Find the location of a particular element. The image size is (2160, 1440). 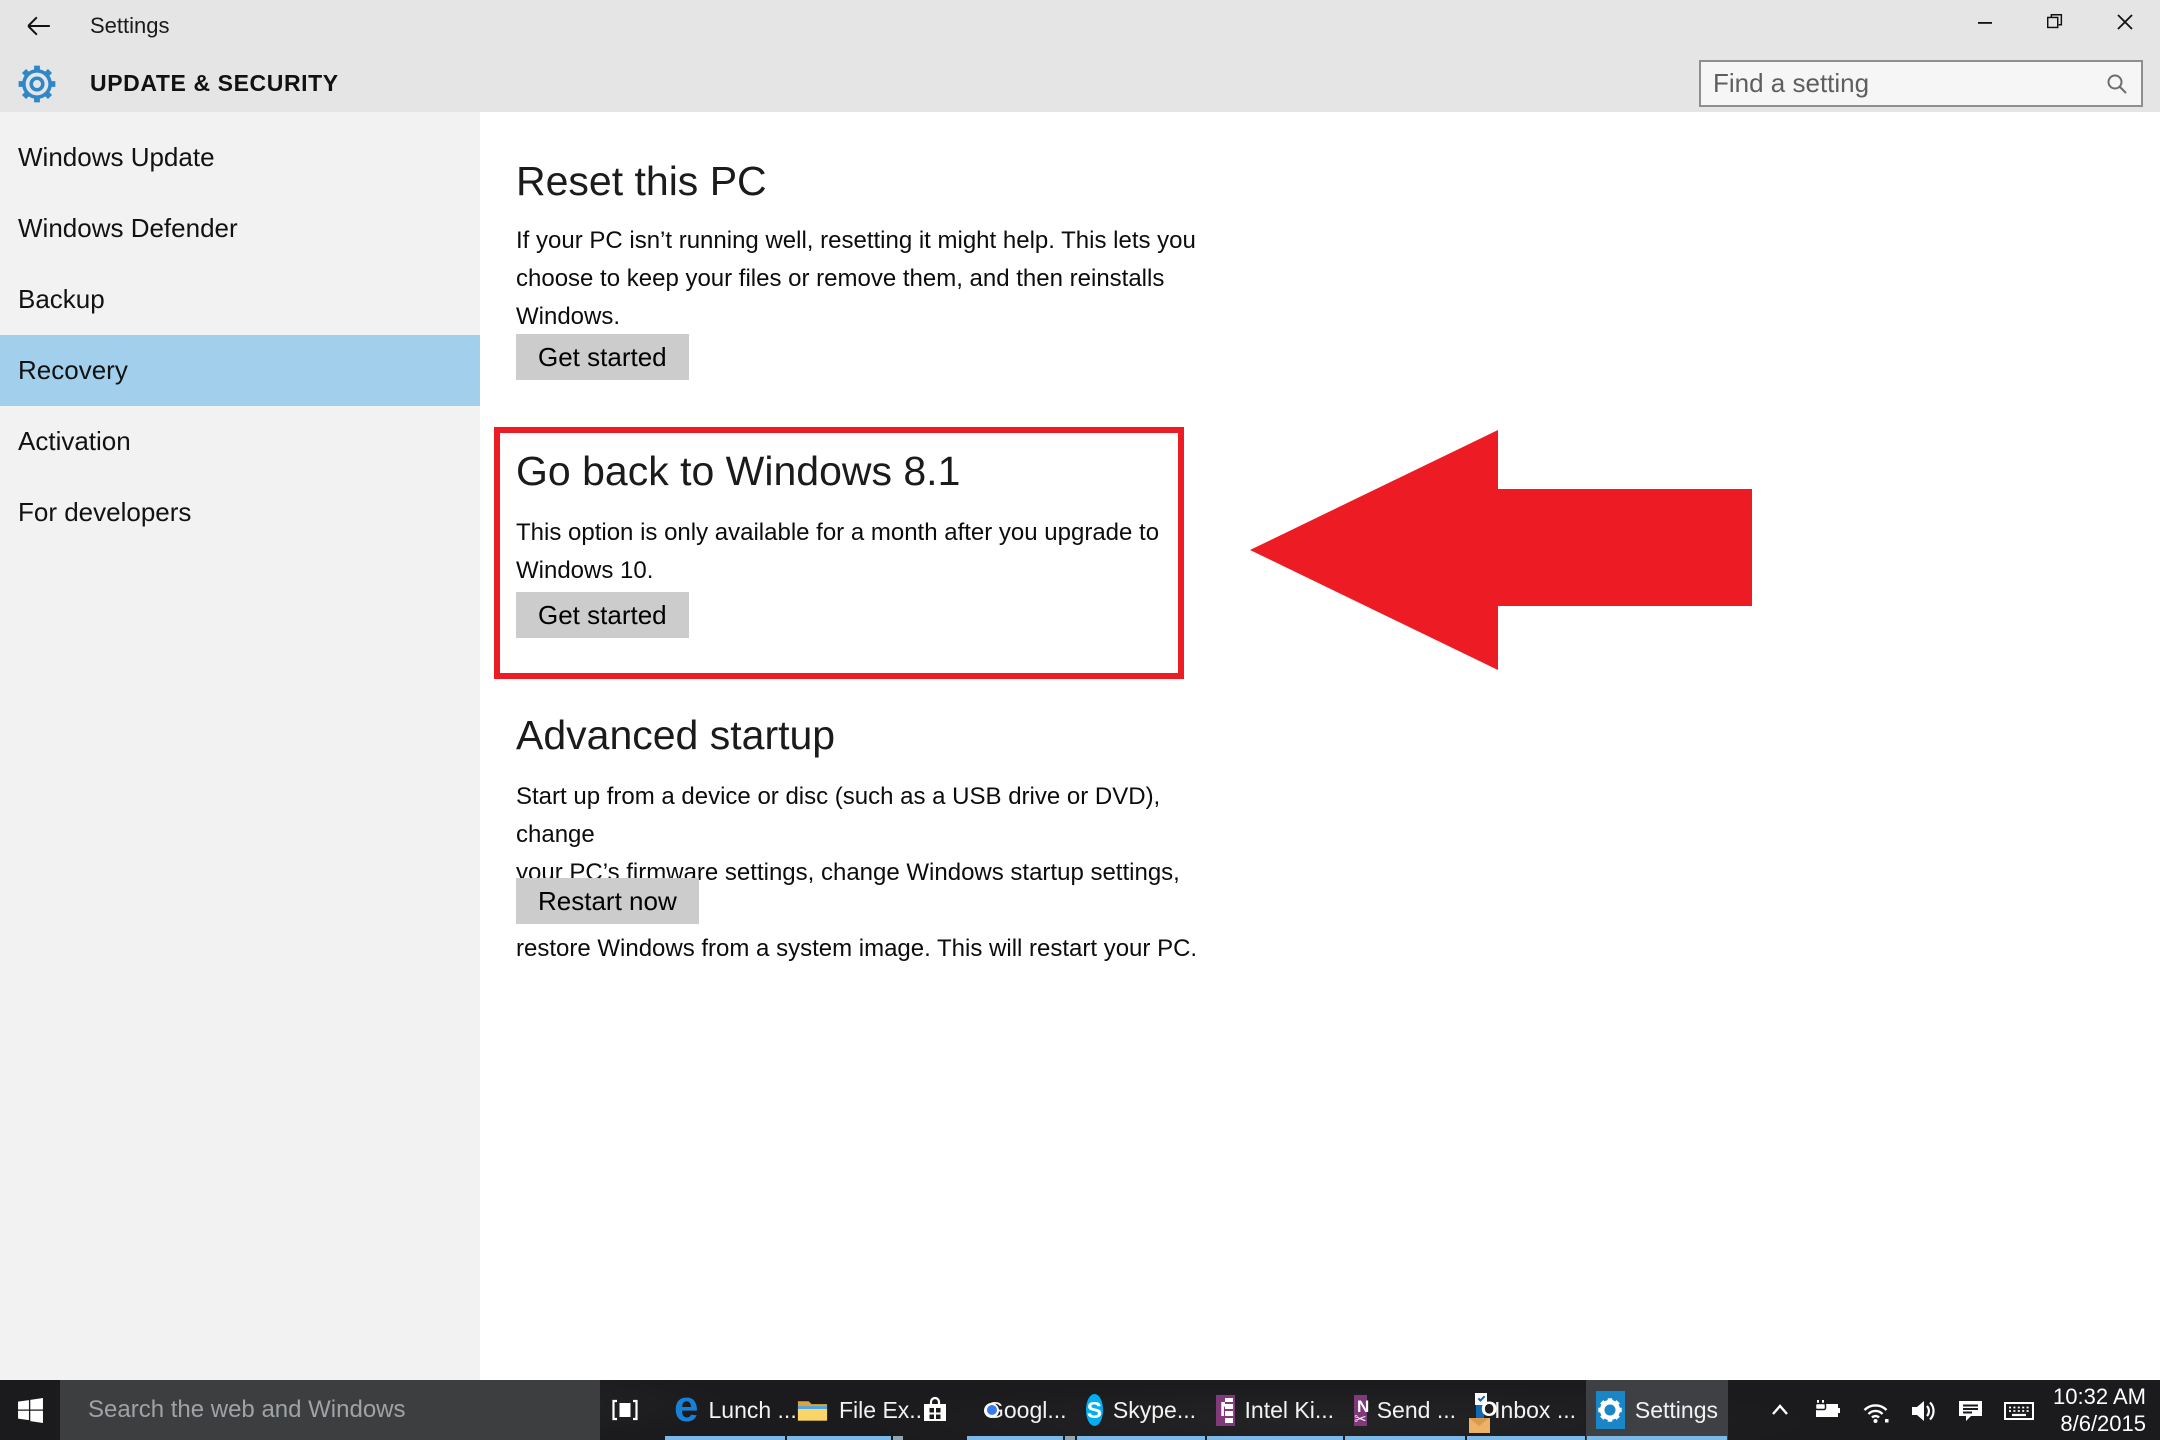

taskbar-search-input is located at coordinates (344, 1410).